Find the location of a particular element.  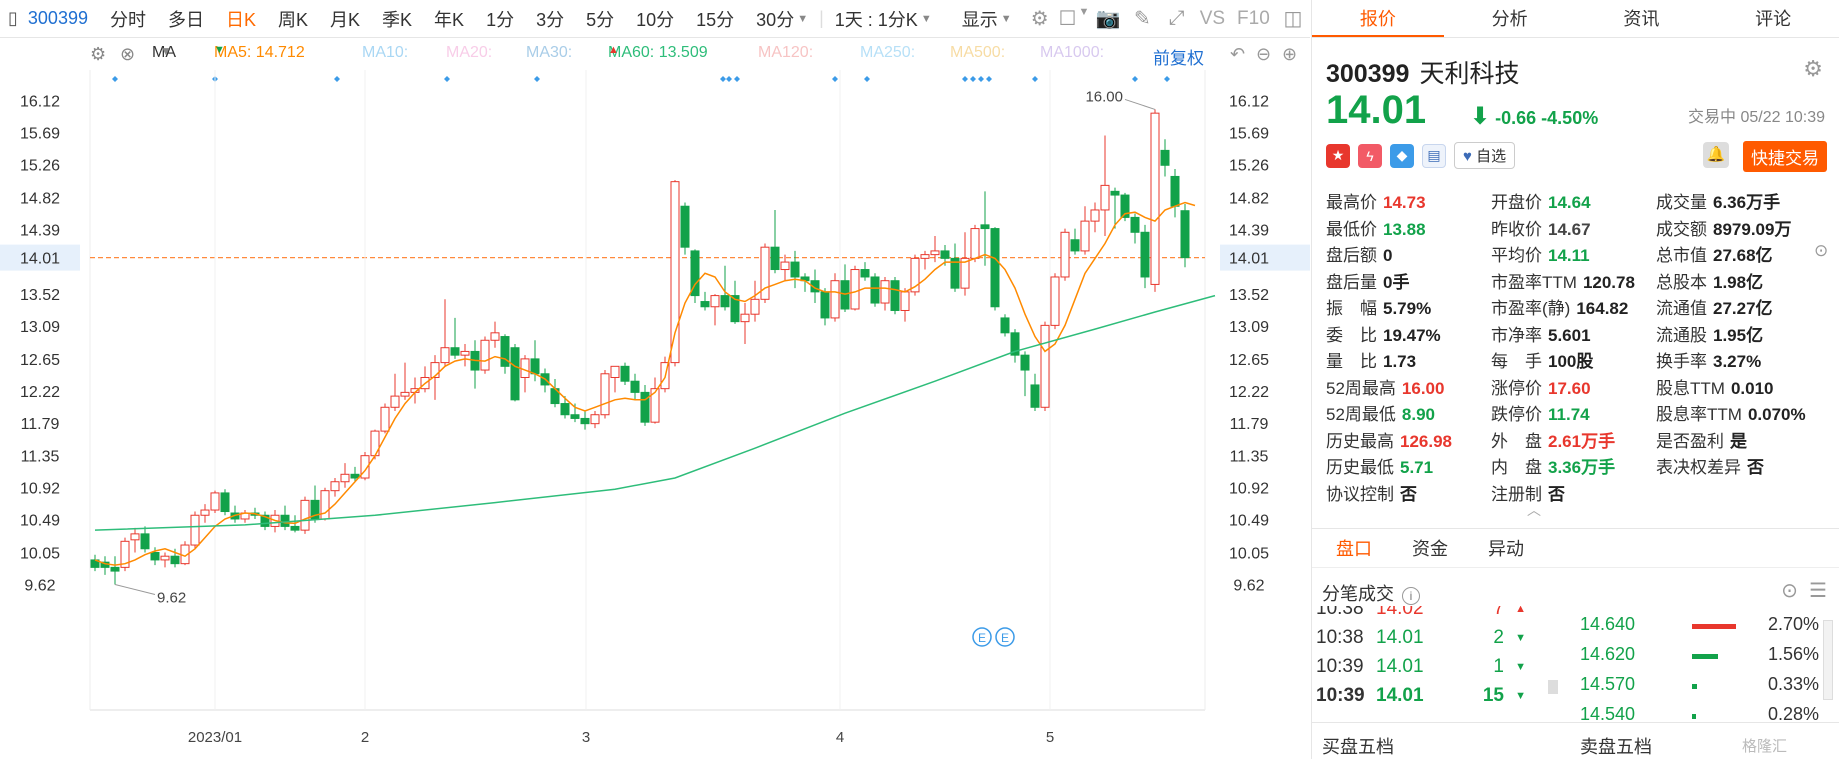

distribution-row: 14.620 1.56% is located at coordinates (1703, 657).